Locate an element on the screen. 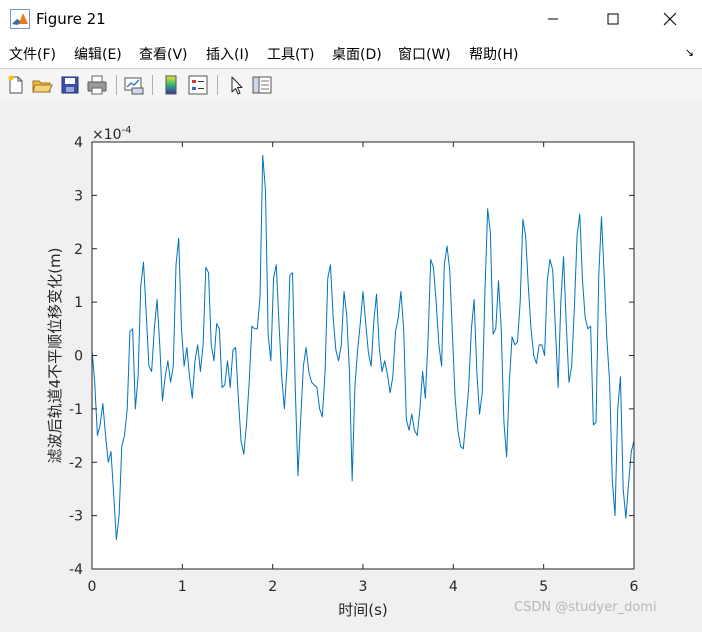  x-tick-label: 5 is located at coordinates (543, 587).